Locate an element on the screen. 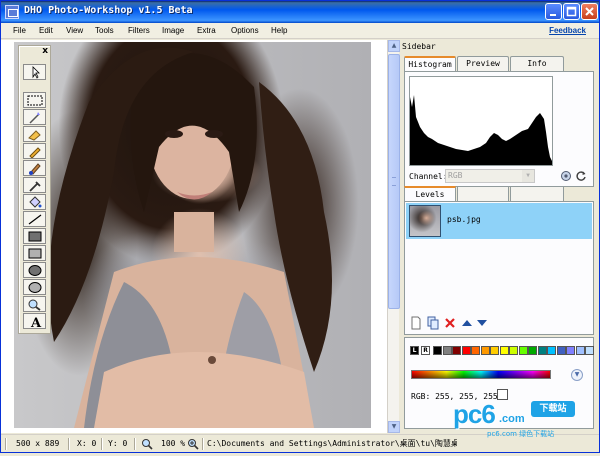  layer-item: psb.jpg is located at coordinates (499, 221).